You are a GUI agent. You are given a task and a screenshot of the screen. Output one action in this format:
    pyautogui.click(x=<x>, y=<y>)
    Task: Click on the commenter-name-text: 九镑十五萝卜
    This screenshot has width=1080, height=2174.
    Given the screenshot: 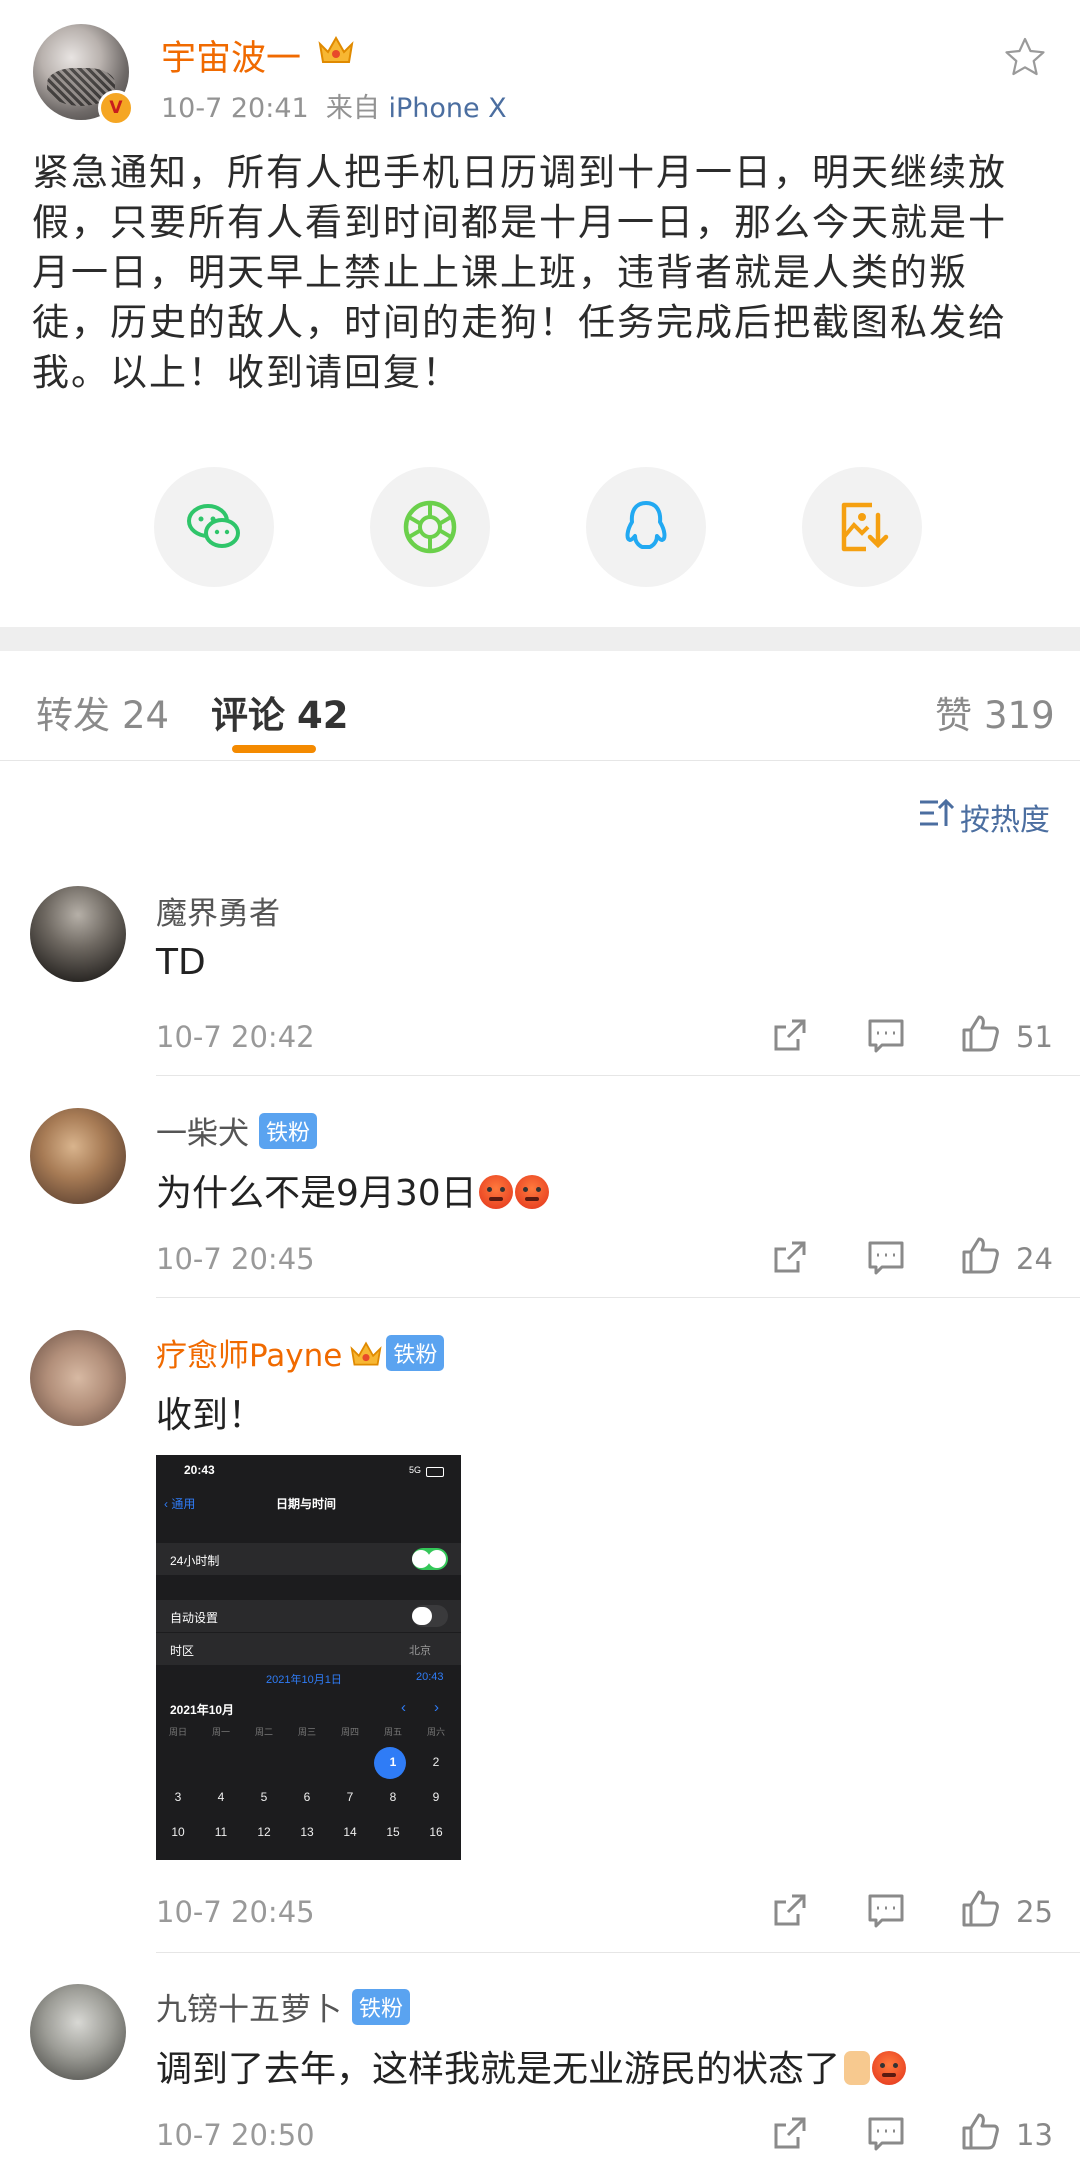 What is the action you would take?
    pyautogui.click(x=249, y=2010)
    